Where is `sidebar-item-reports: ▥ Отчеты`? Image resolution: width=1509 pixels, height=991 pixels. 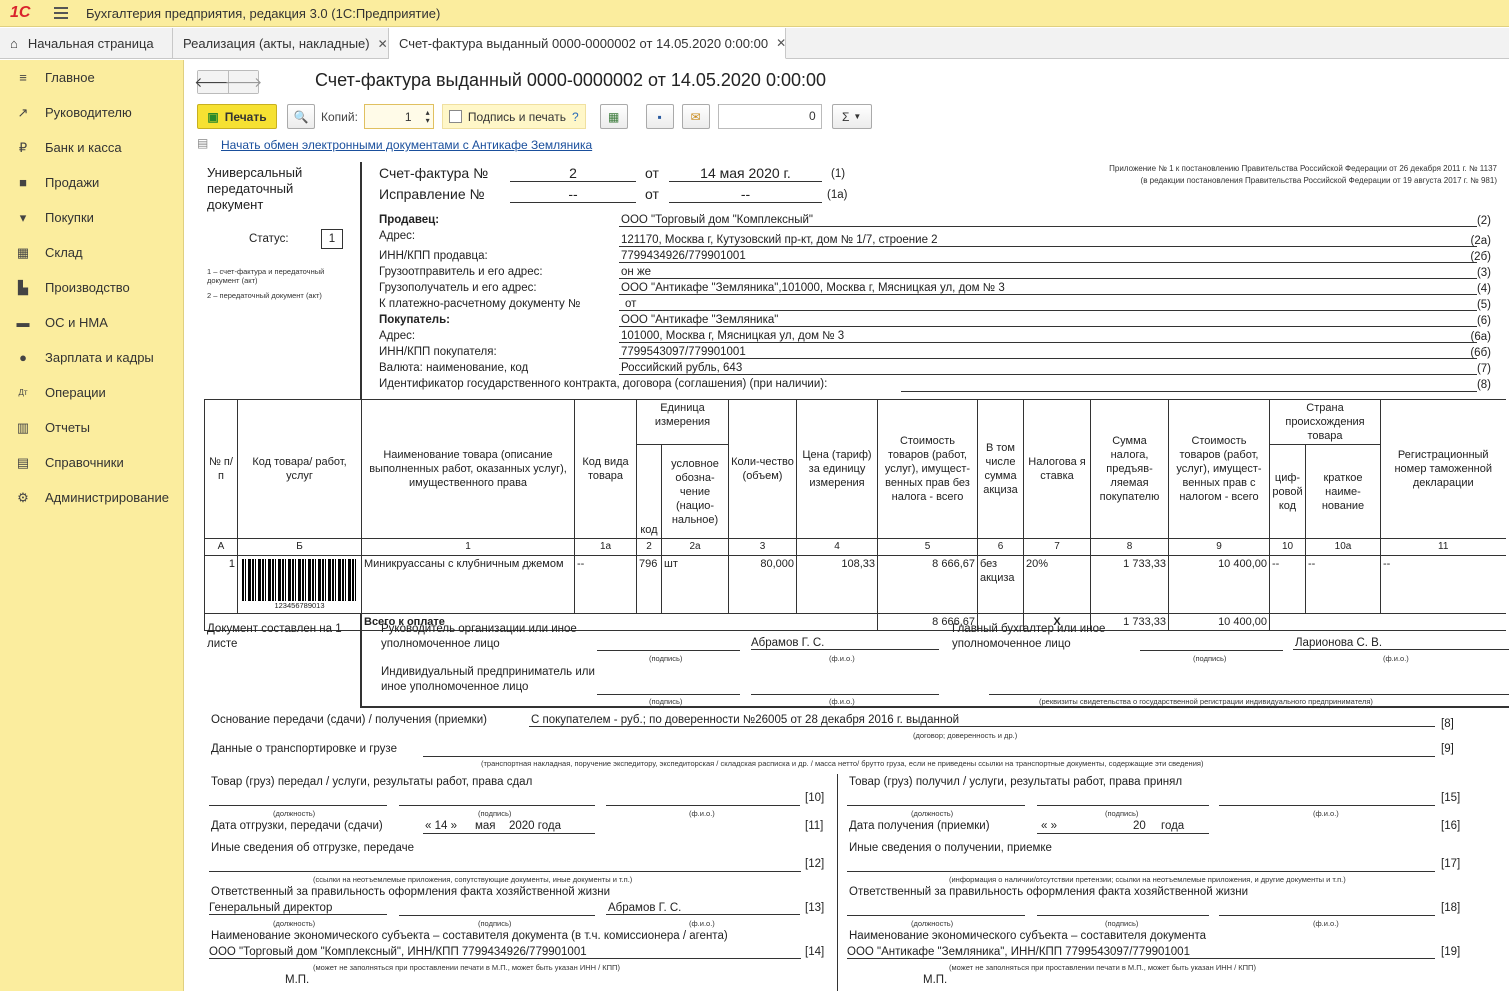 sidebar-item-reports: ▥ Отчеты is located at coordinates (91, 427).